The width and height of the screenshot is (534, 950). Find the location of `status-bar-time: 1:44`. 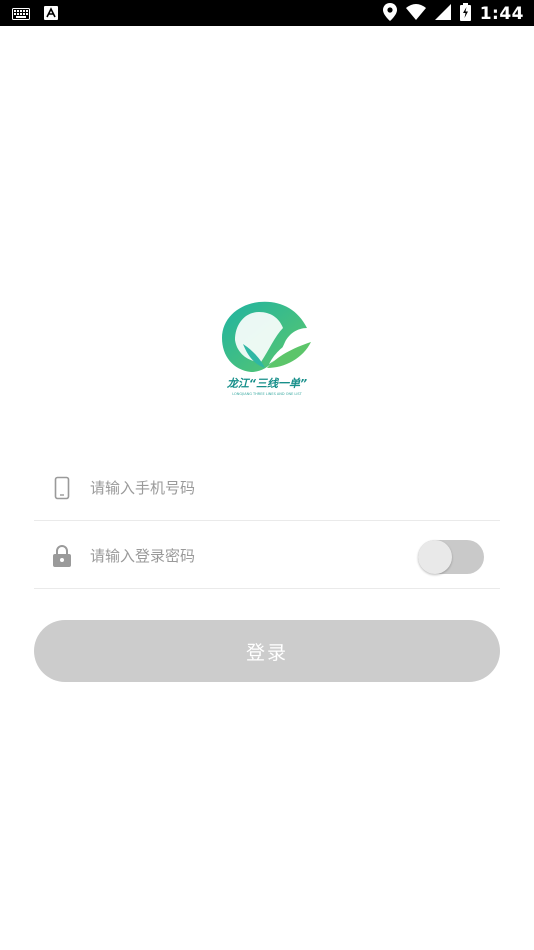

status-bar-time: 1:44 is located at coordinates (501, 14).